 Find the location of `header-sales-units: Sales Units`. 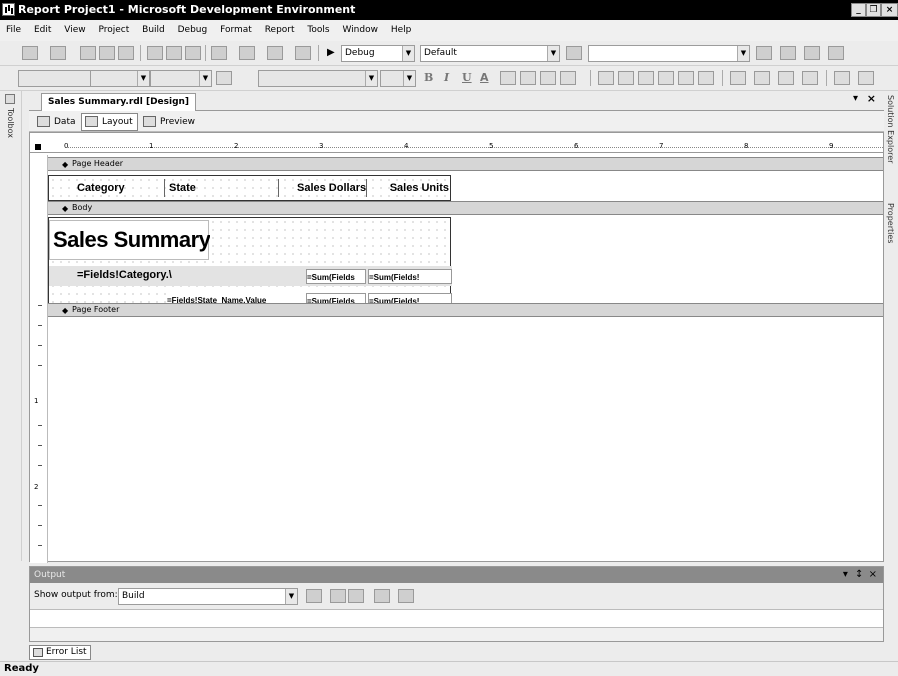

header-sales-units: Sales Units is located at coordinates (410, 188).